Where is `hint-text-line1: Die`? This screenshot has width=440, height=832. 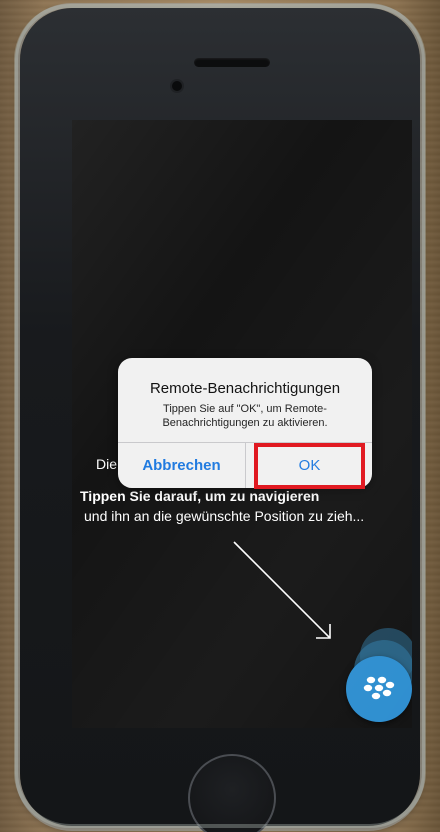
hint-text-line1: Die is located at coordinates (107, 464).